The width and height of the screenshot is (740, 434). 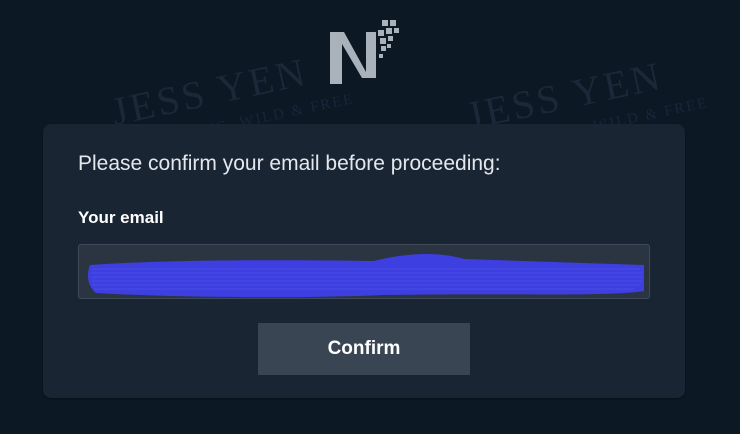 I want to click on redaction-scribble, so click(x=366, y=276).